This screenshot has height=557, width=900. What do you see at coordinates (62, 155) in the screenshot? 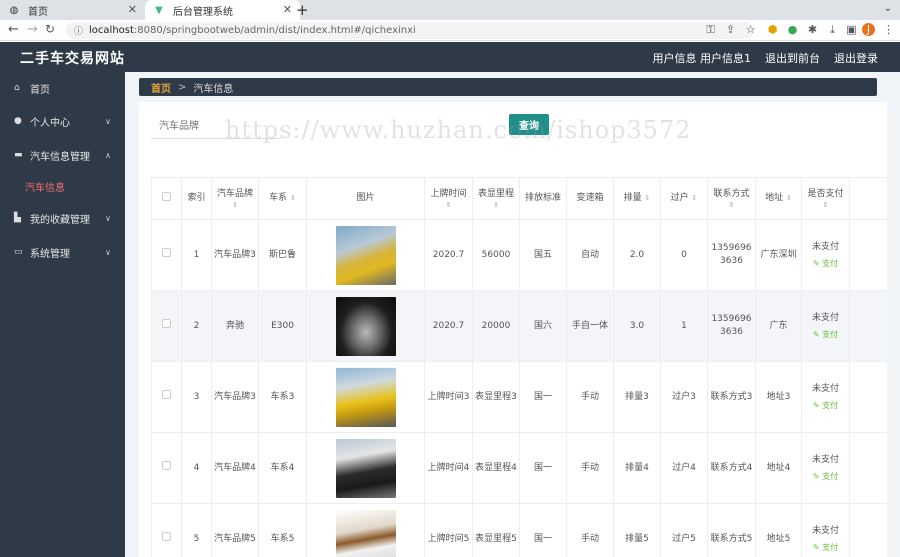
I see `sidebar-item-car-manage: ▬ 汽车信息管理 ∧` at bounding box center [62, 155].